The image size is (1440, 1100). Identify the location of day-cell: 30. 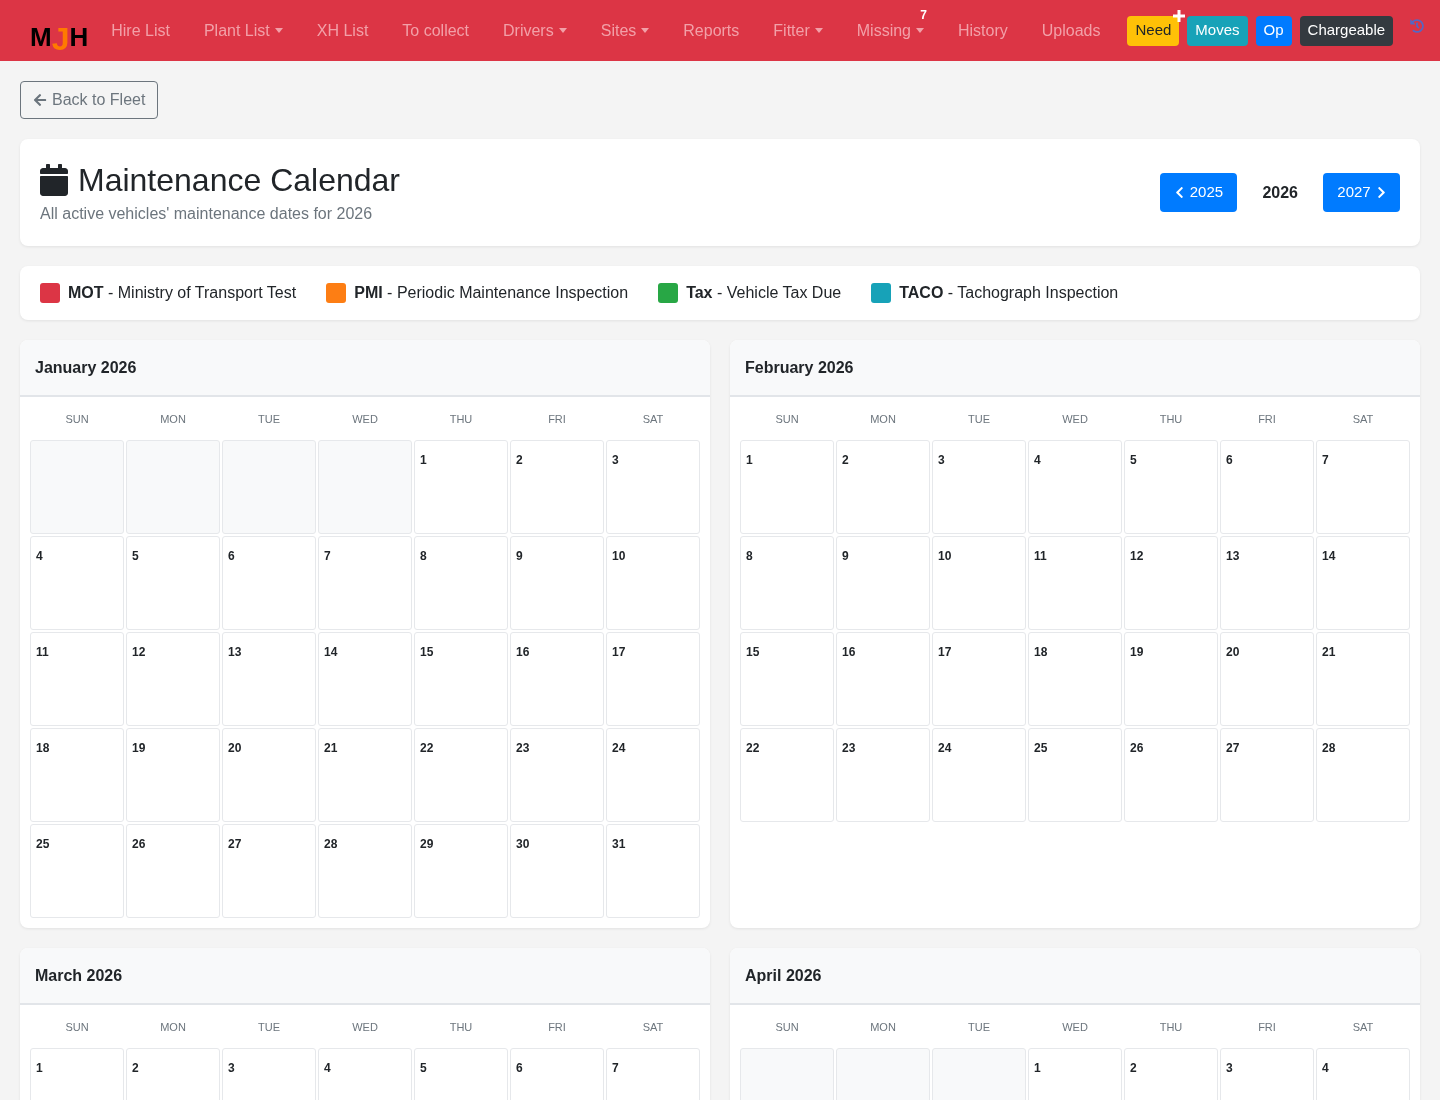
(557, 871).